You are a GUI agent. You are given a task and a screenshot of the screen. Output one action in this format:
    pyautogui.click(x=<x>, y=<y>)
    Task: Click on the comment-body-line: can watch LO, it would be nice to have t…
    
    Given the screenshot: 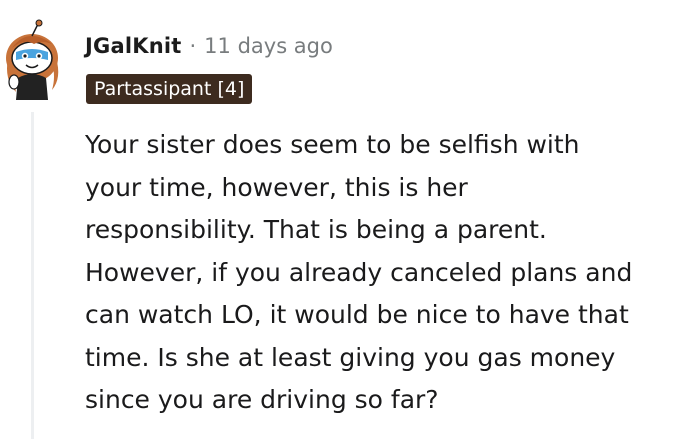 What is the action you would take?
    pyautogui.click(x=357, y=314)
    